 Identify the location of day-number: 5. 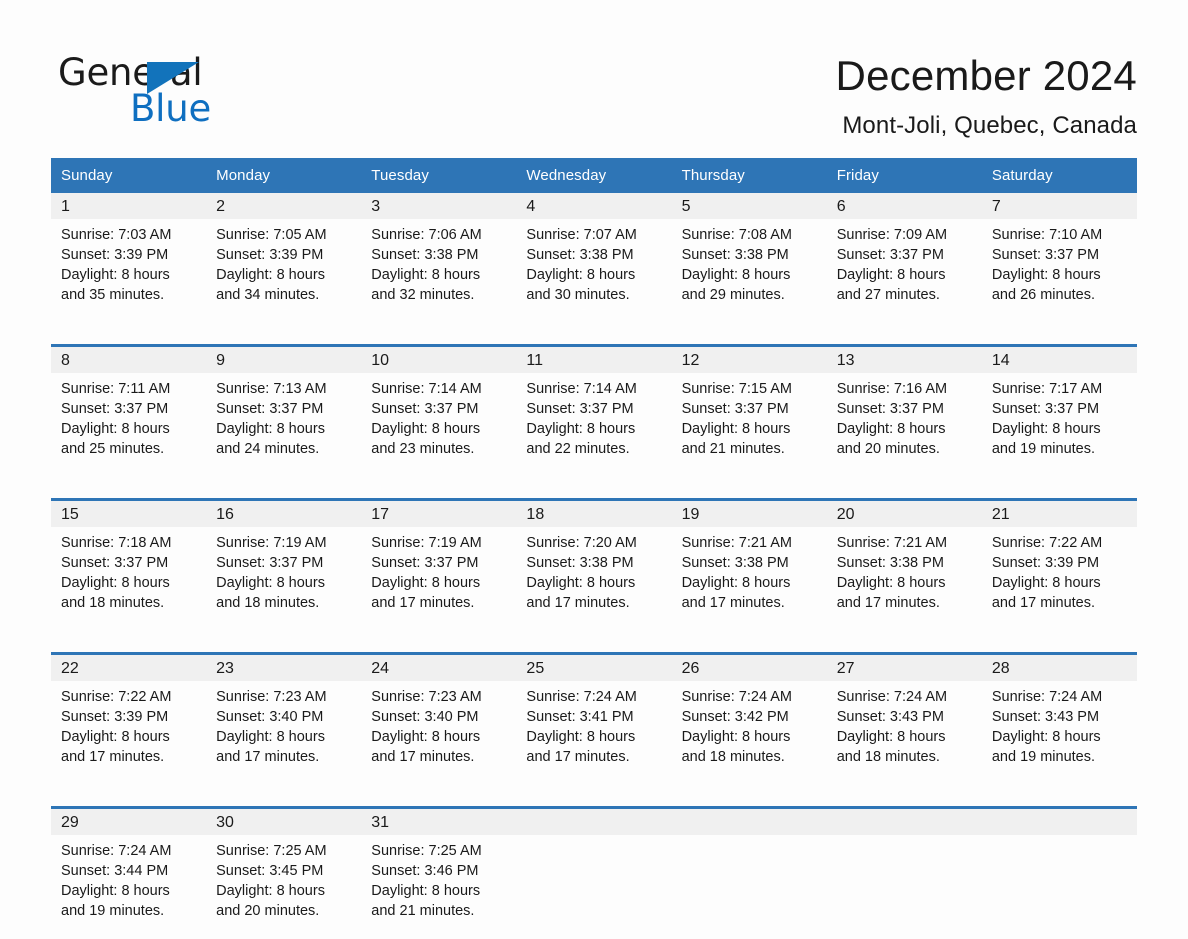
(749, 206).